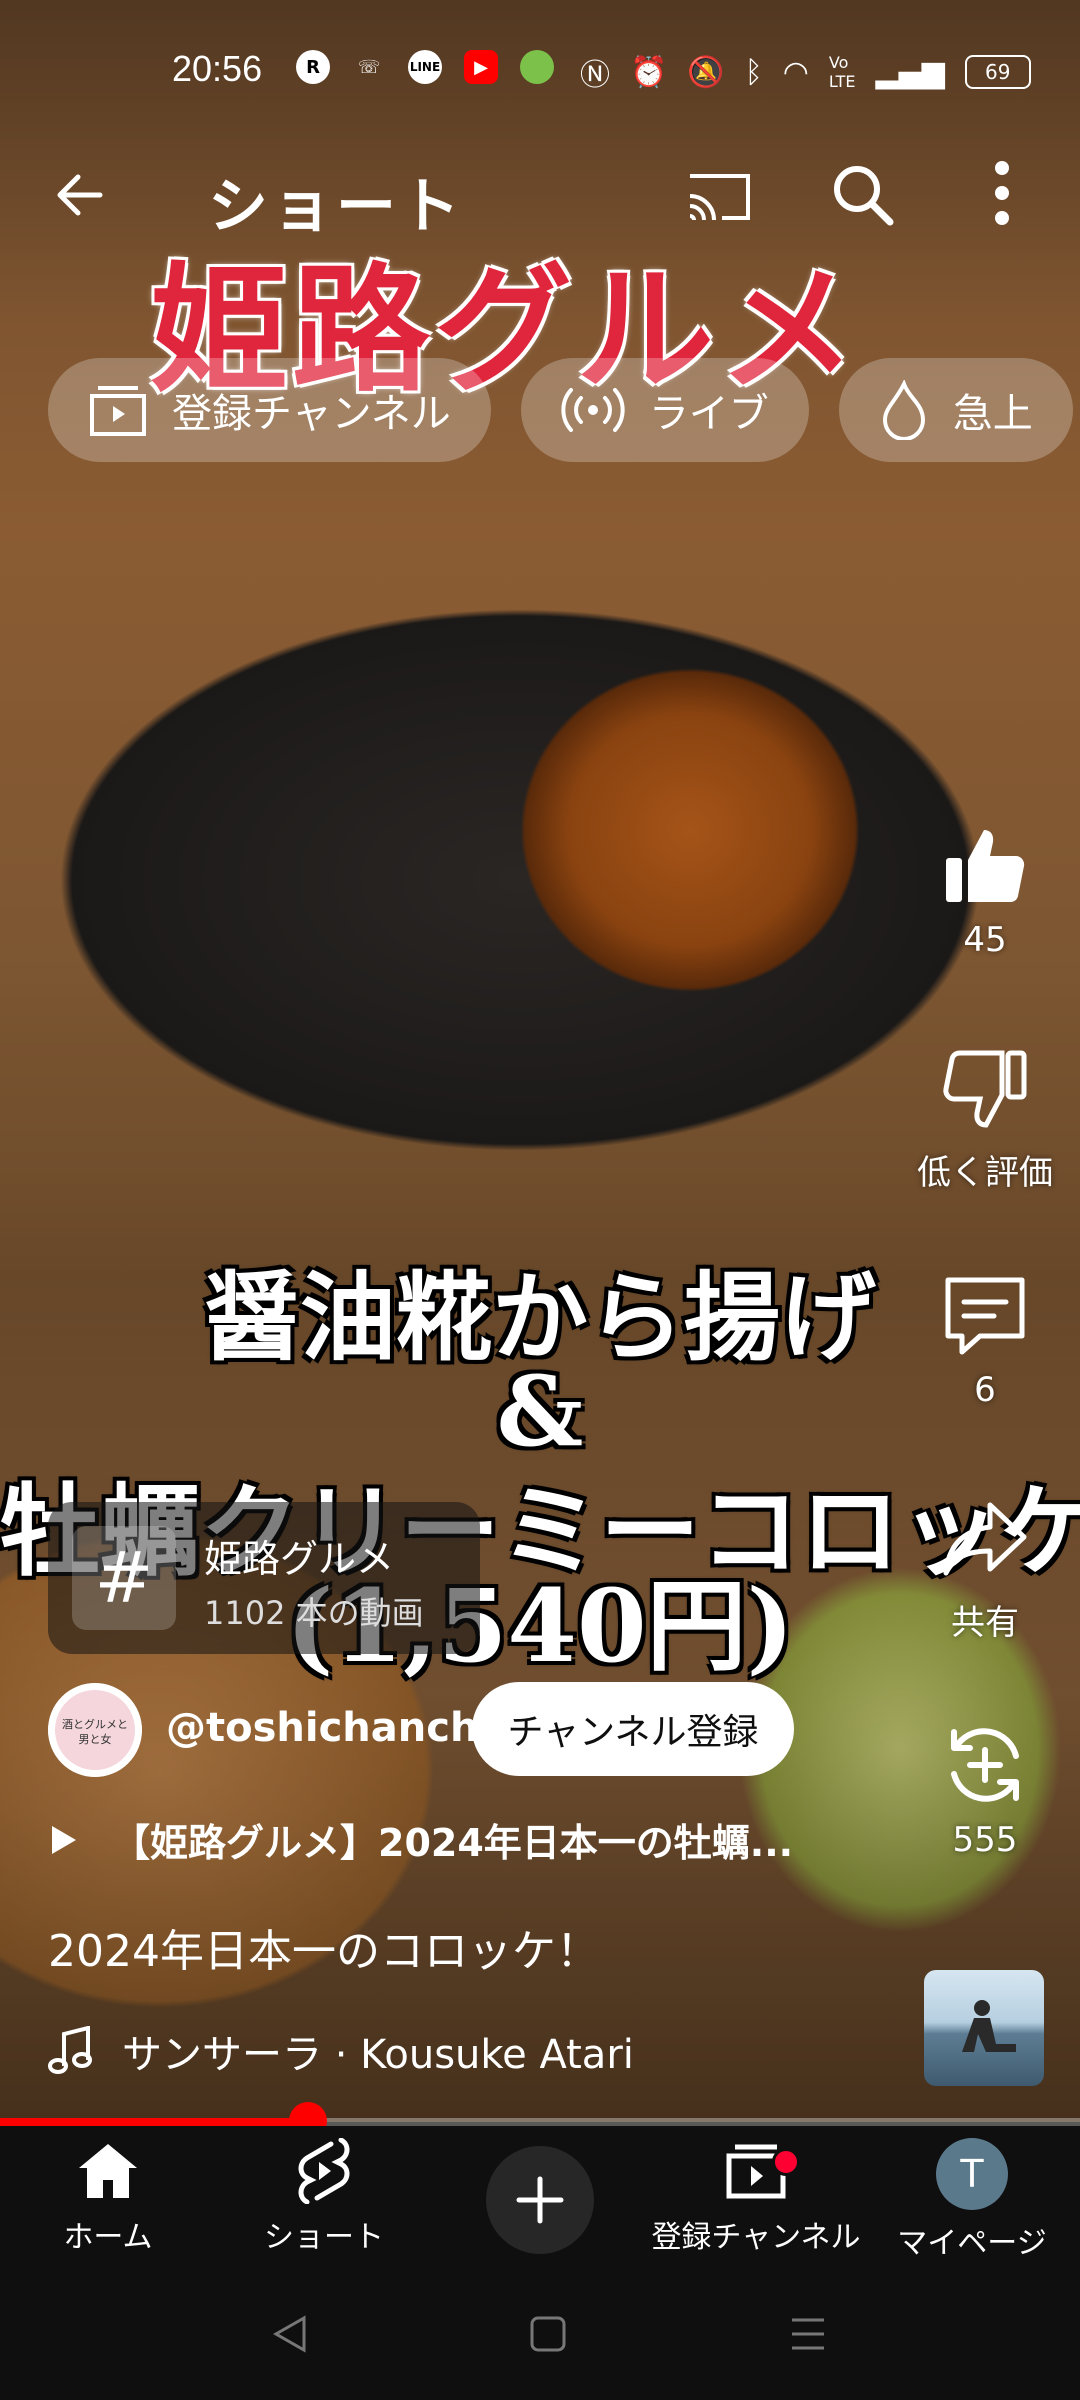 The width and height of the screenshot is (1080, 2400). I want to click on create-button, so click(540, 2200).